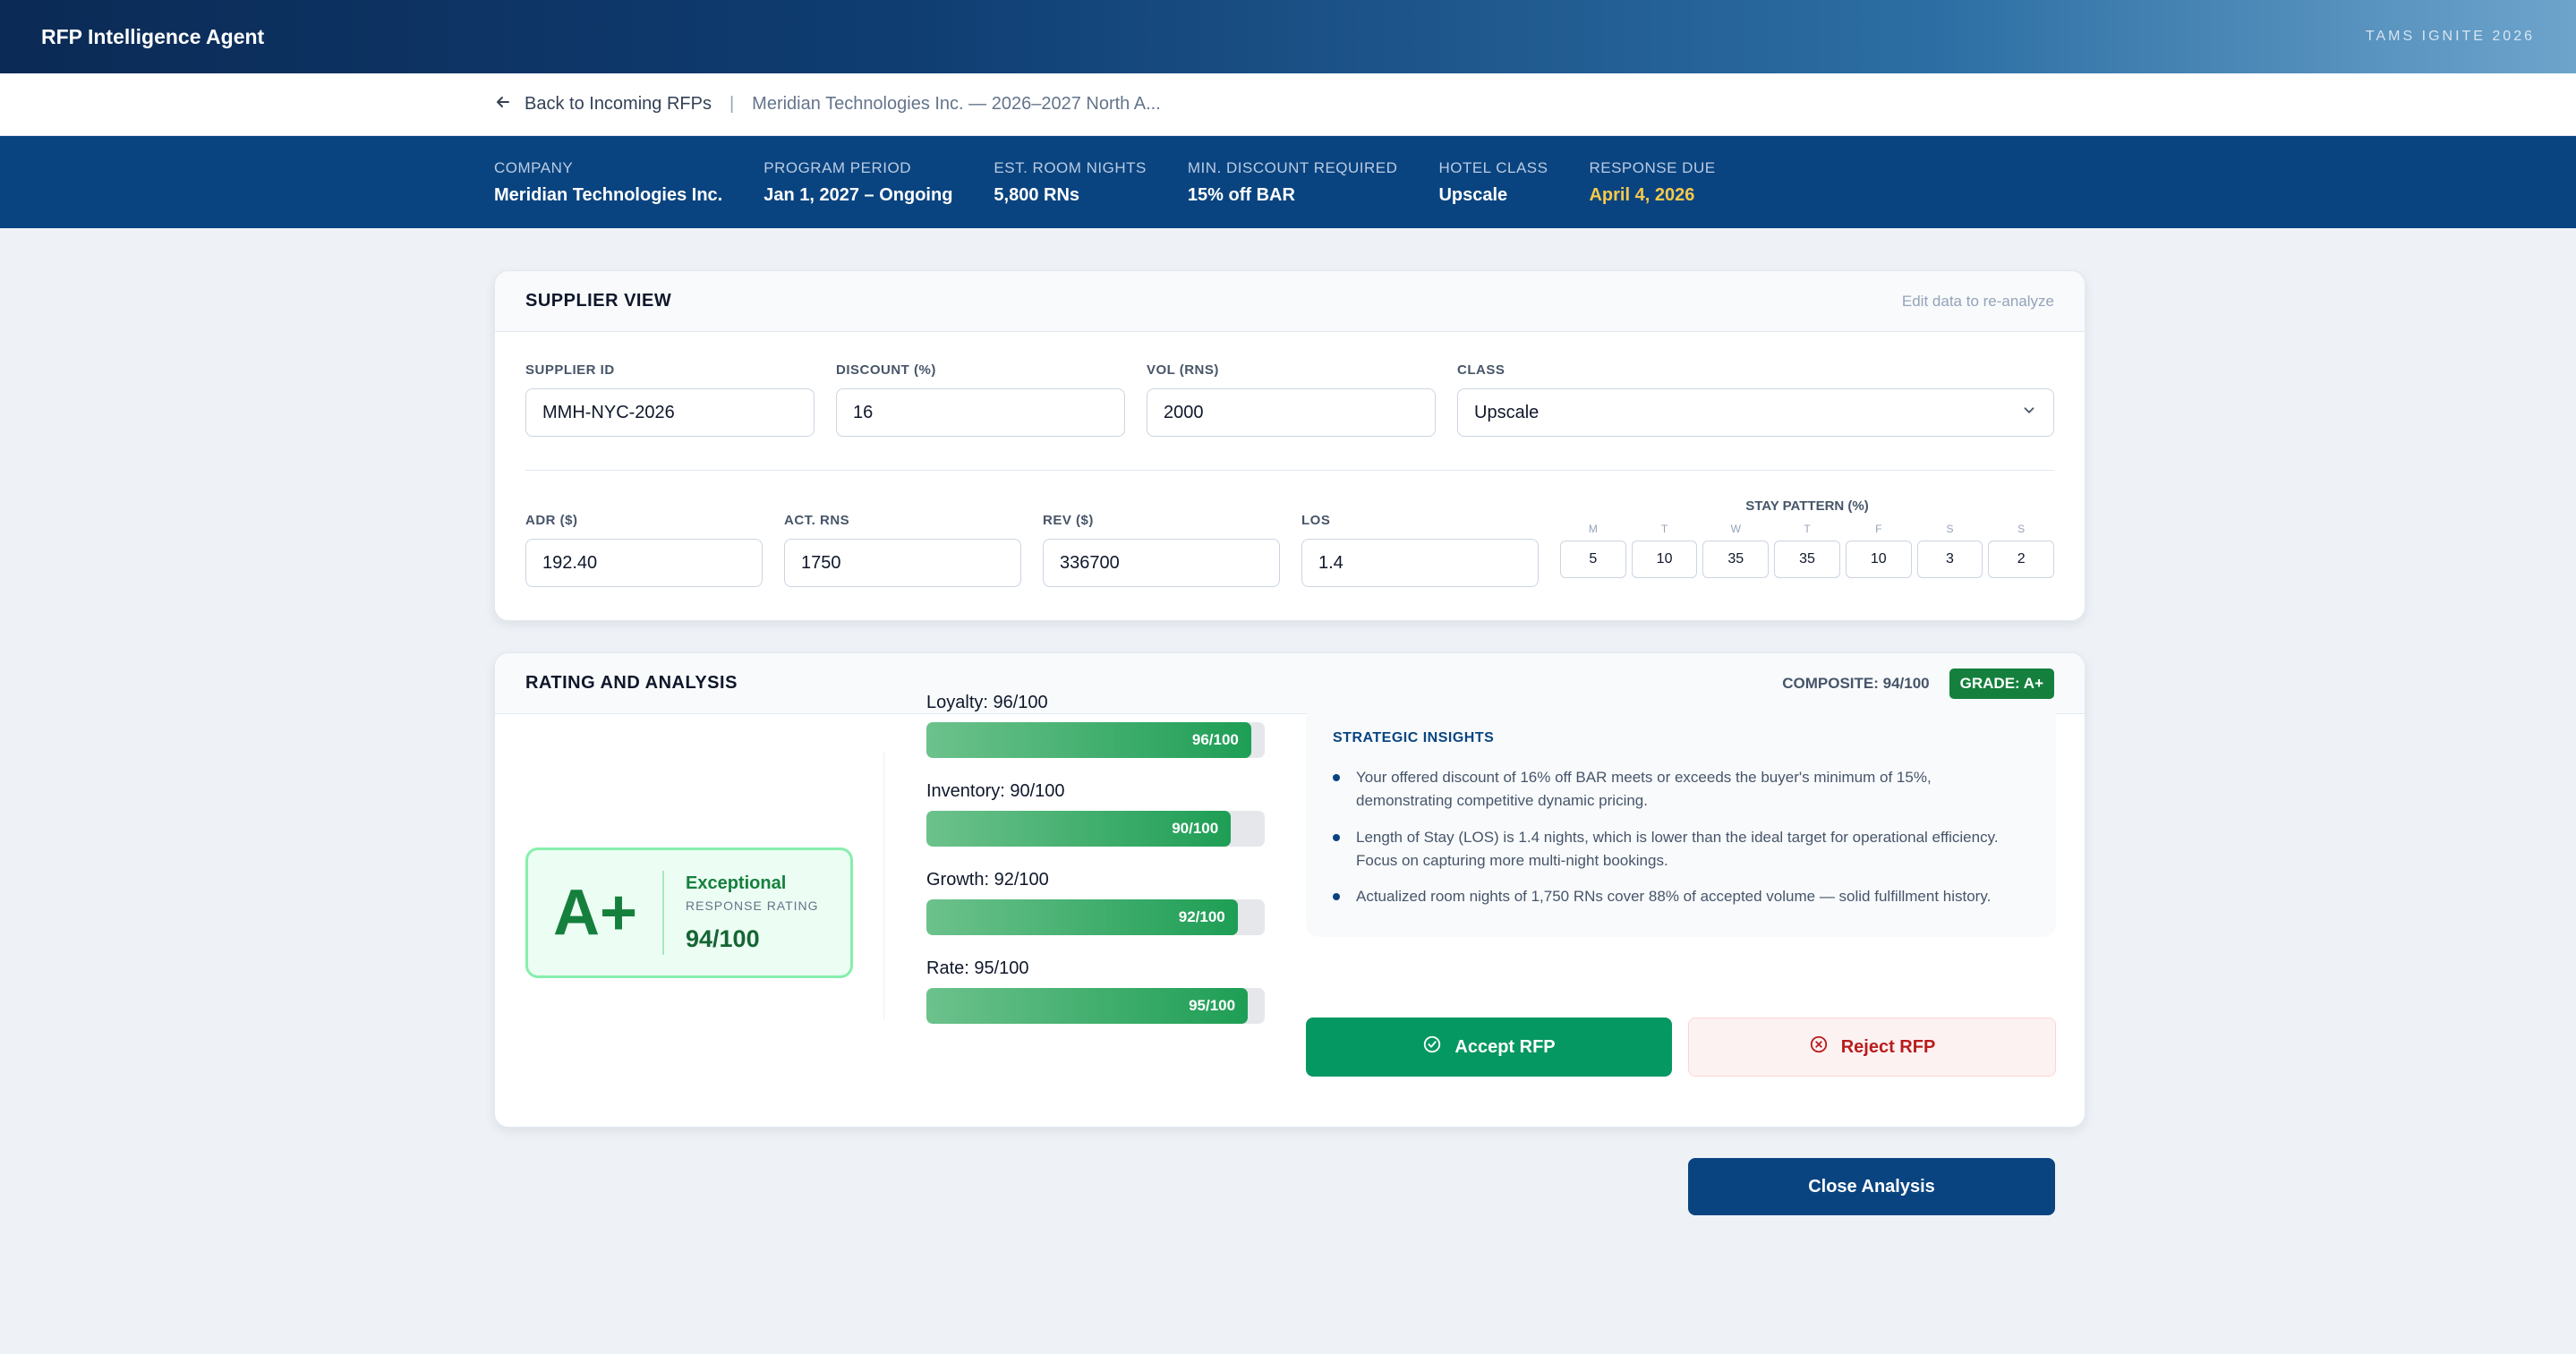  Describe the element at coordinates (1819, 1047) in the screenshot. I see `x-circle-icon` at that location.